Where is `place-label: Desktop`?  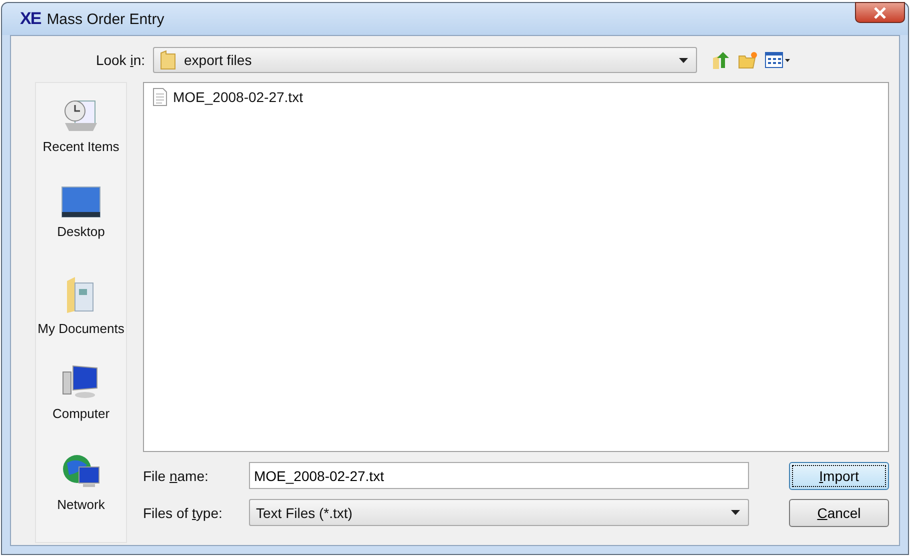 place-label: Desktop is located at coordinates (81, 231).